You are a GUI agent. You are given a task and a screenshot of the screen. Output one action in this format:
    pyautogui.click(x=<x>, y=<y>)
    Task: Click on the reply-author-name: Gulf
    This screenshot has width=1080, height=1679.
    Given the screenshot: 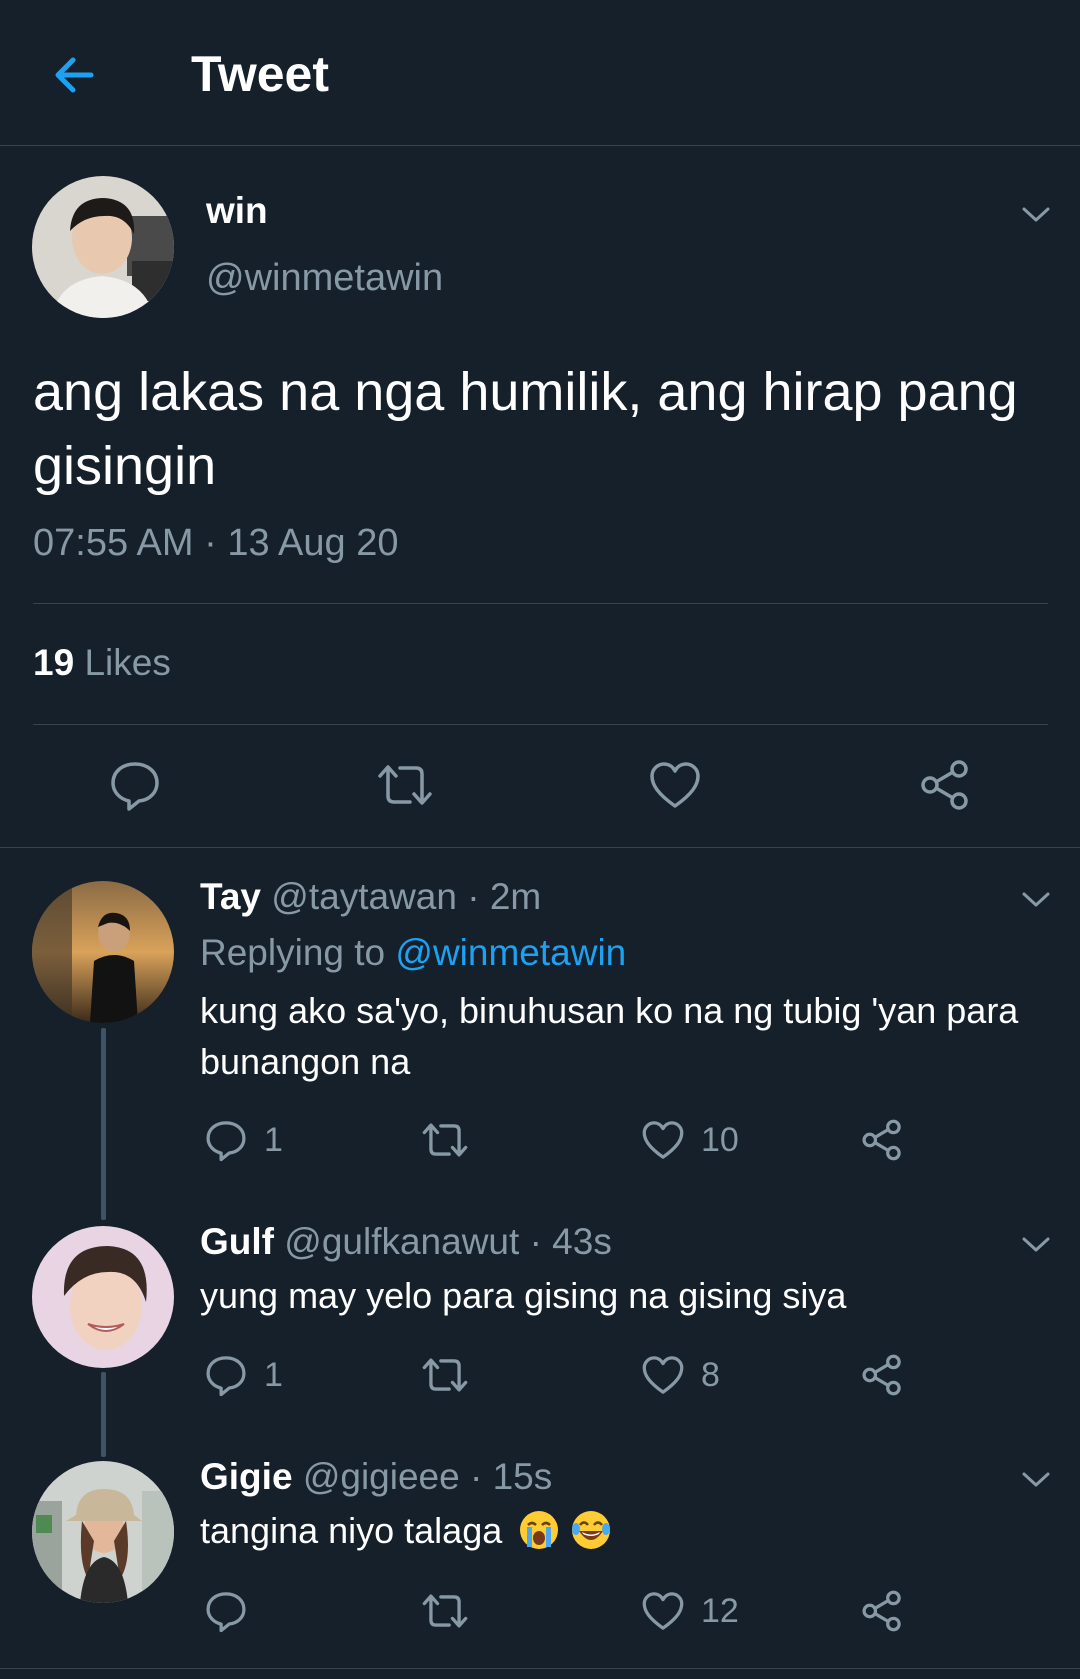 What is the action you would take?
    pyautogui.click(x=237, y=1241)
    